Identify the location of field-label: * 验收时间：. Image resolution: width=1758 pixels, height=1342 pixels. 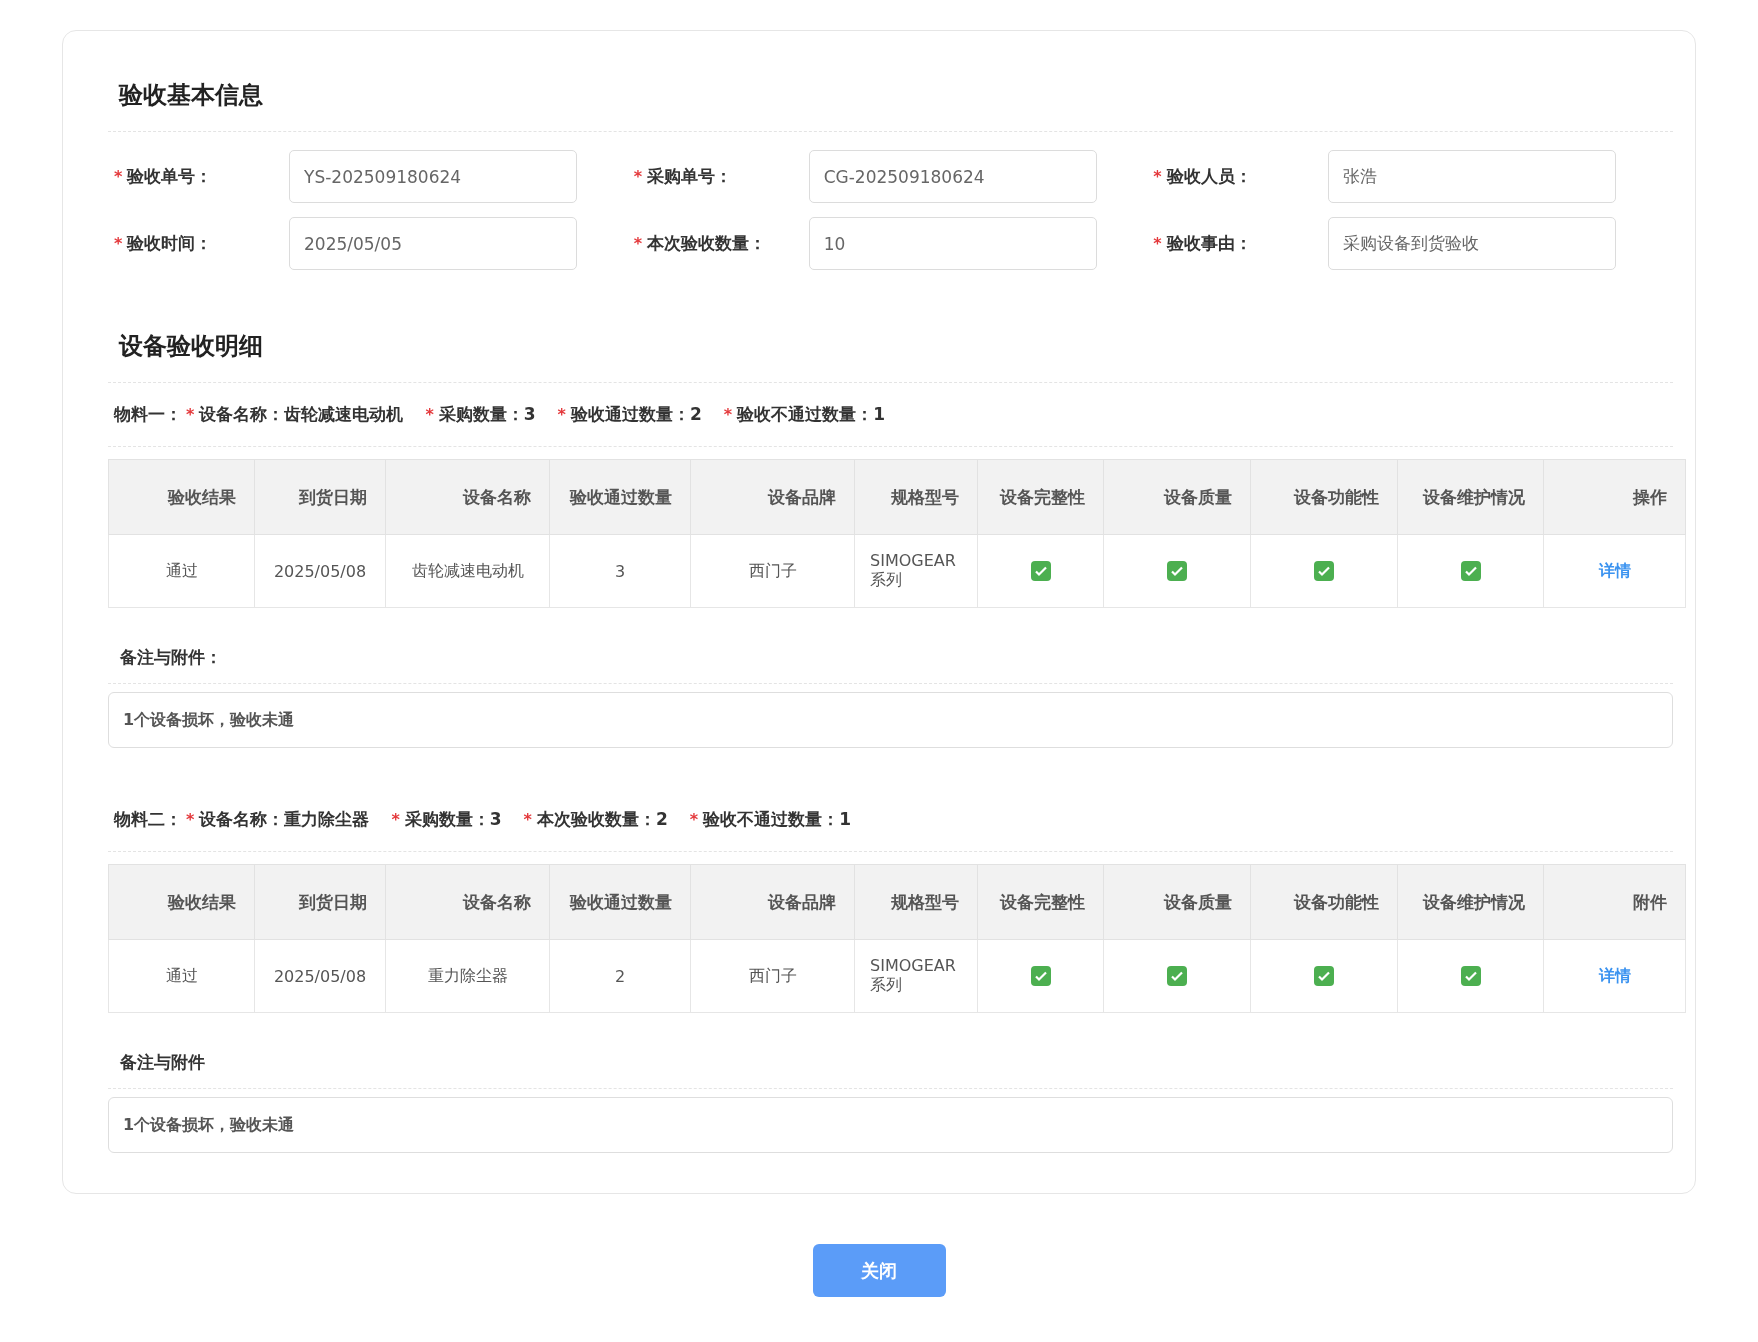
(164, 243).